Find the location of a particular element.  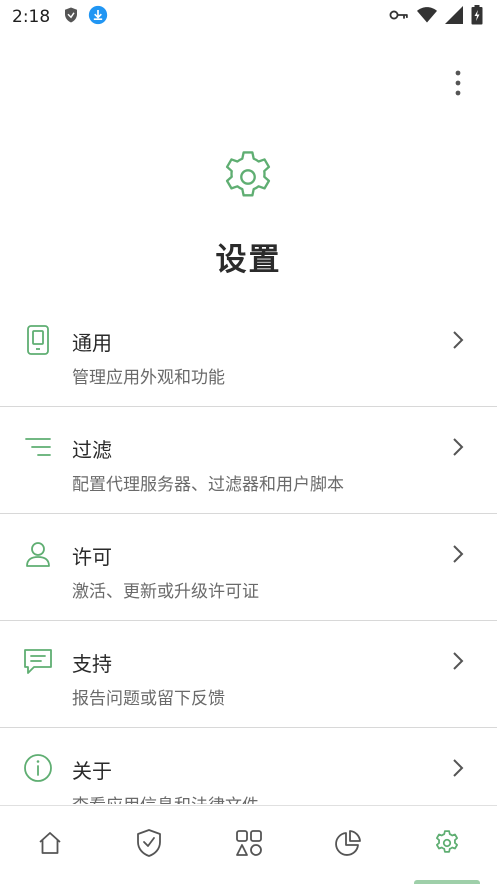

settings-item-subtitle: 激活、更新或升级许可证 is located at coordinates (165, 592).